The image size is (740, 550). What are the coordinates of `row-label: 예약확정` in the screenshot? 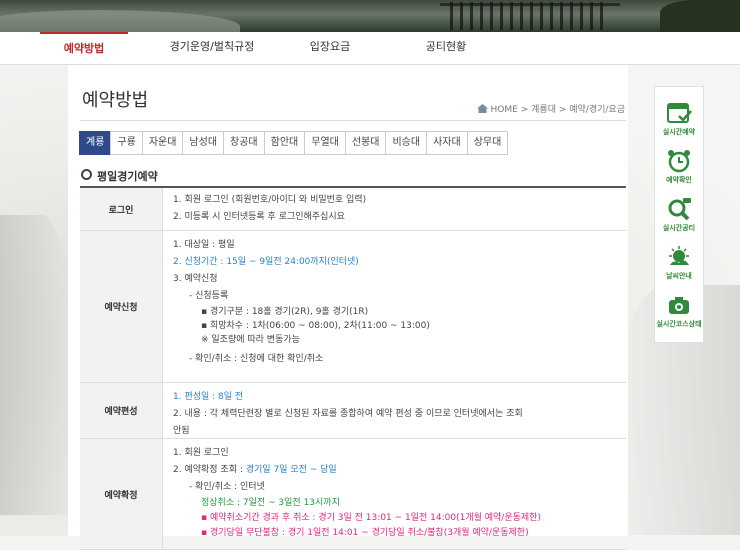 It's located at (121, 494).